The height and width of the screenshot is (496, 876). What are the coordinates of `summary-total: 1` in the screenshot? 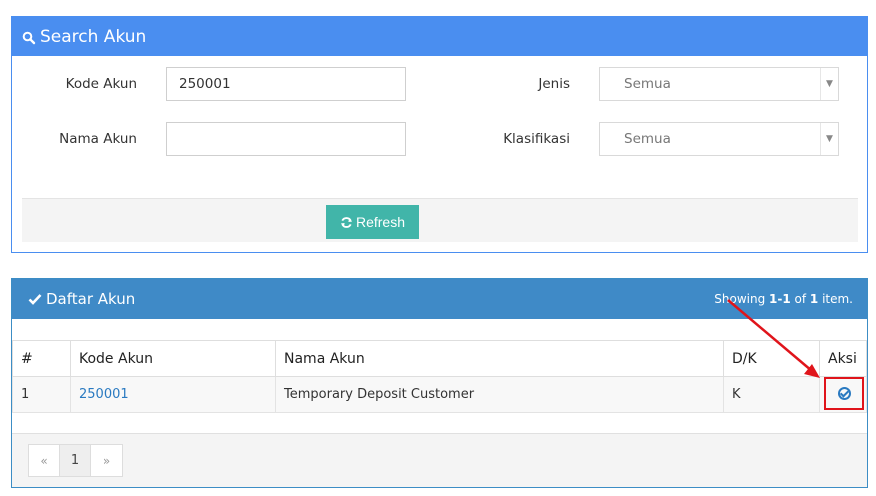 It's located at (814, 299).